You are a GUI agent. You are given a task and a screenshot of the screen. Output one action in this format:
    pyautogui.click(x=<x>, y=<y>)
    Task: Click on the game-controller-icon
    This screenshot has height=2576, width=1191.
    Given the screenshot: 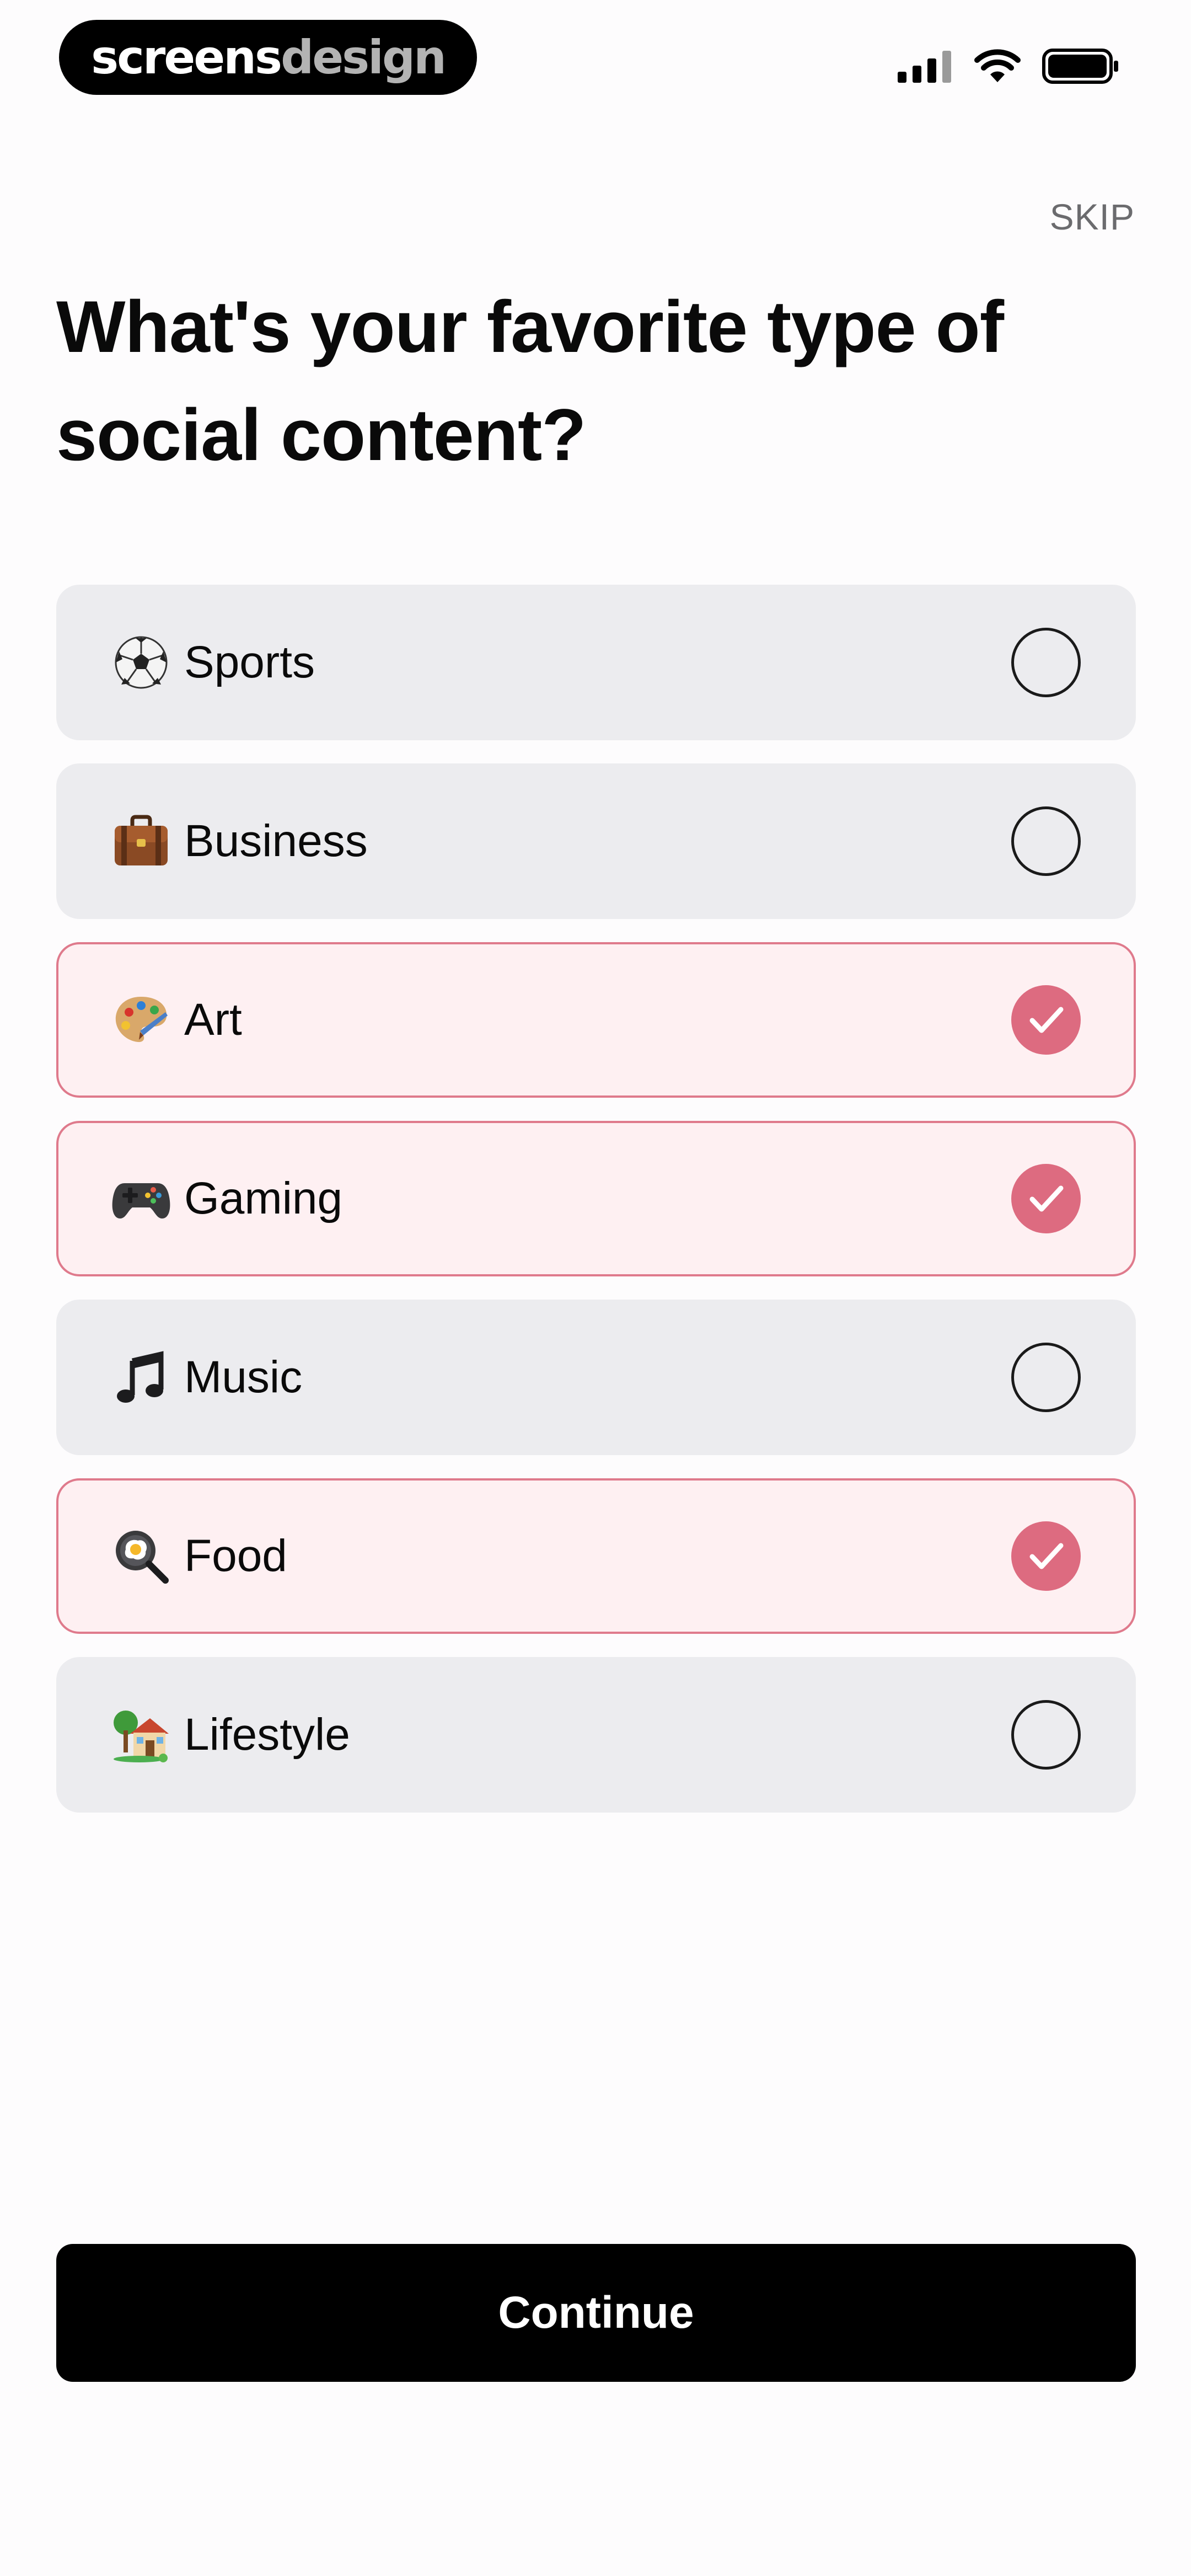 What is the action you would take?
    pyautogui.click(x=141, y=1198)
    